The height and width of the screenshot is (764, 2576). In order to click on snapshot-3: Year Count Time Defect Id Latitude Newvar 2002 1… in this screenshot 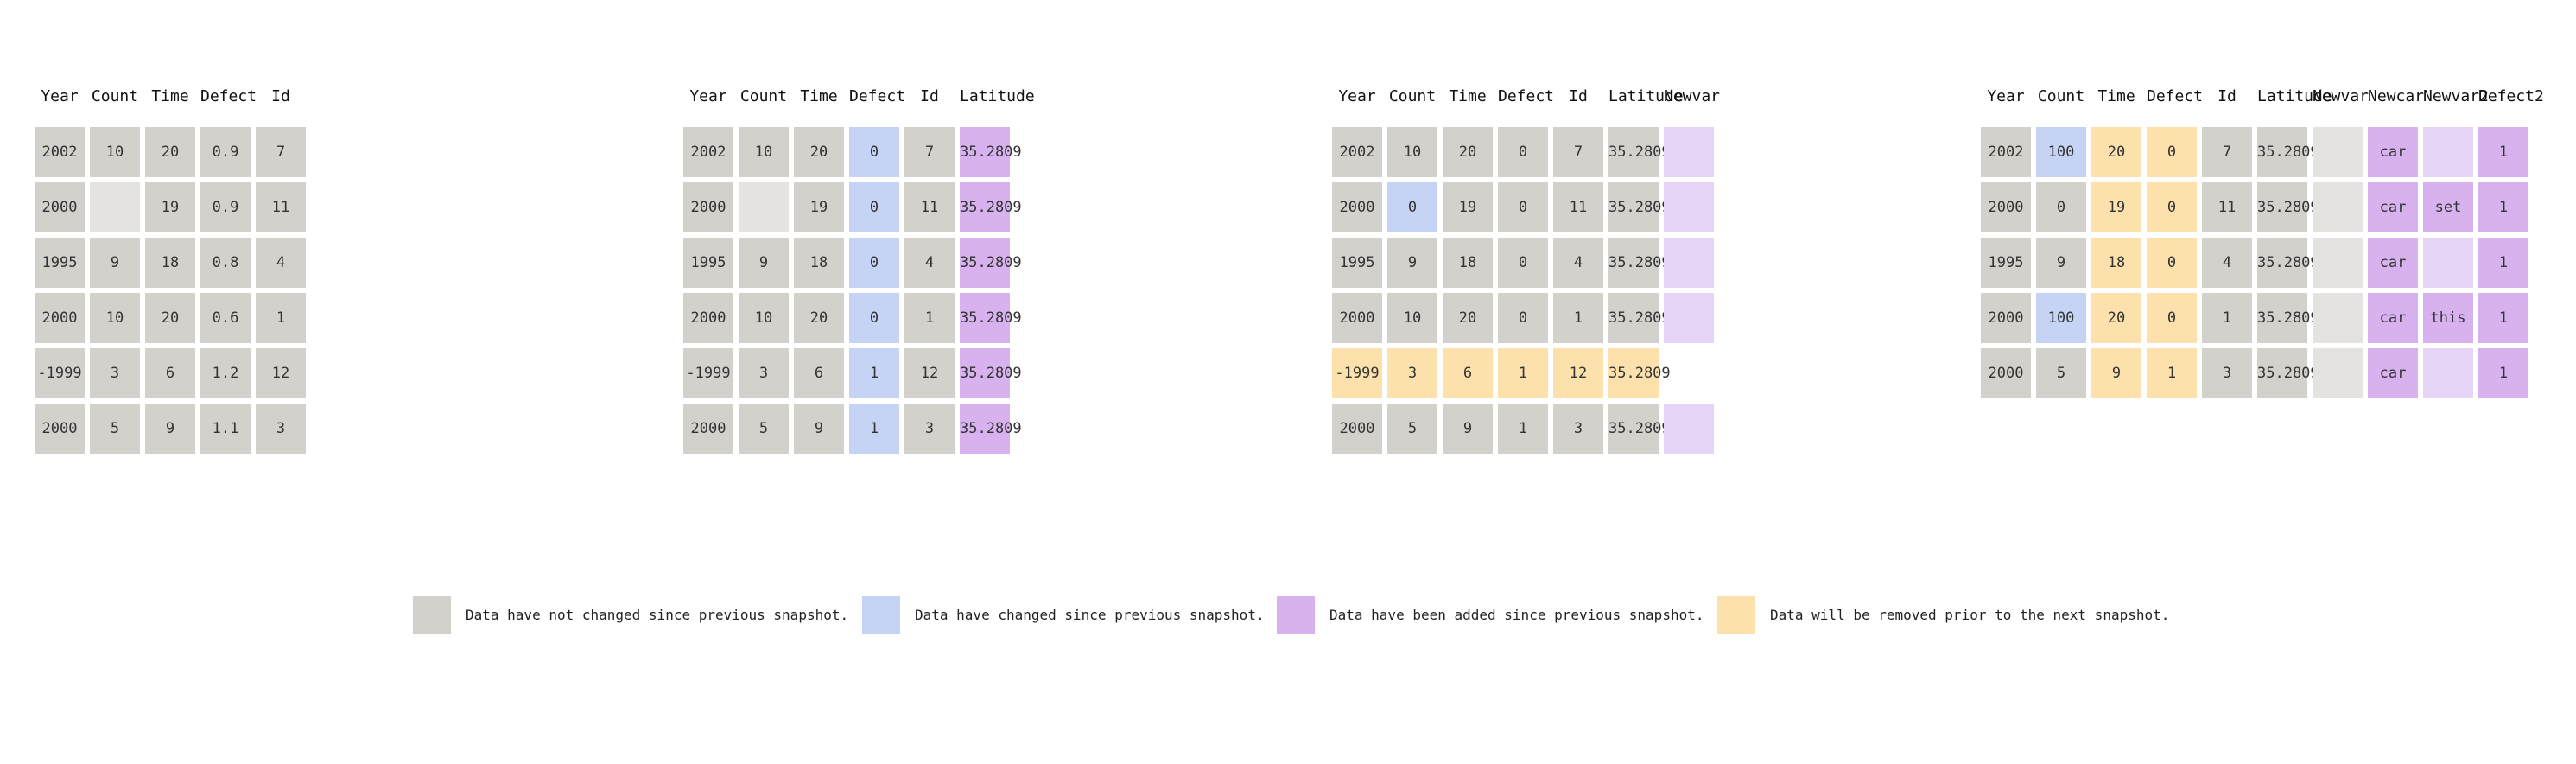, I will do `click(1526, 274)`.